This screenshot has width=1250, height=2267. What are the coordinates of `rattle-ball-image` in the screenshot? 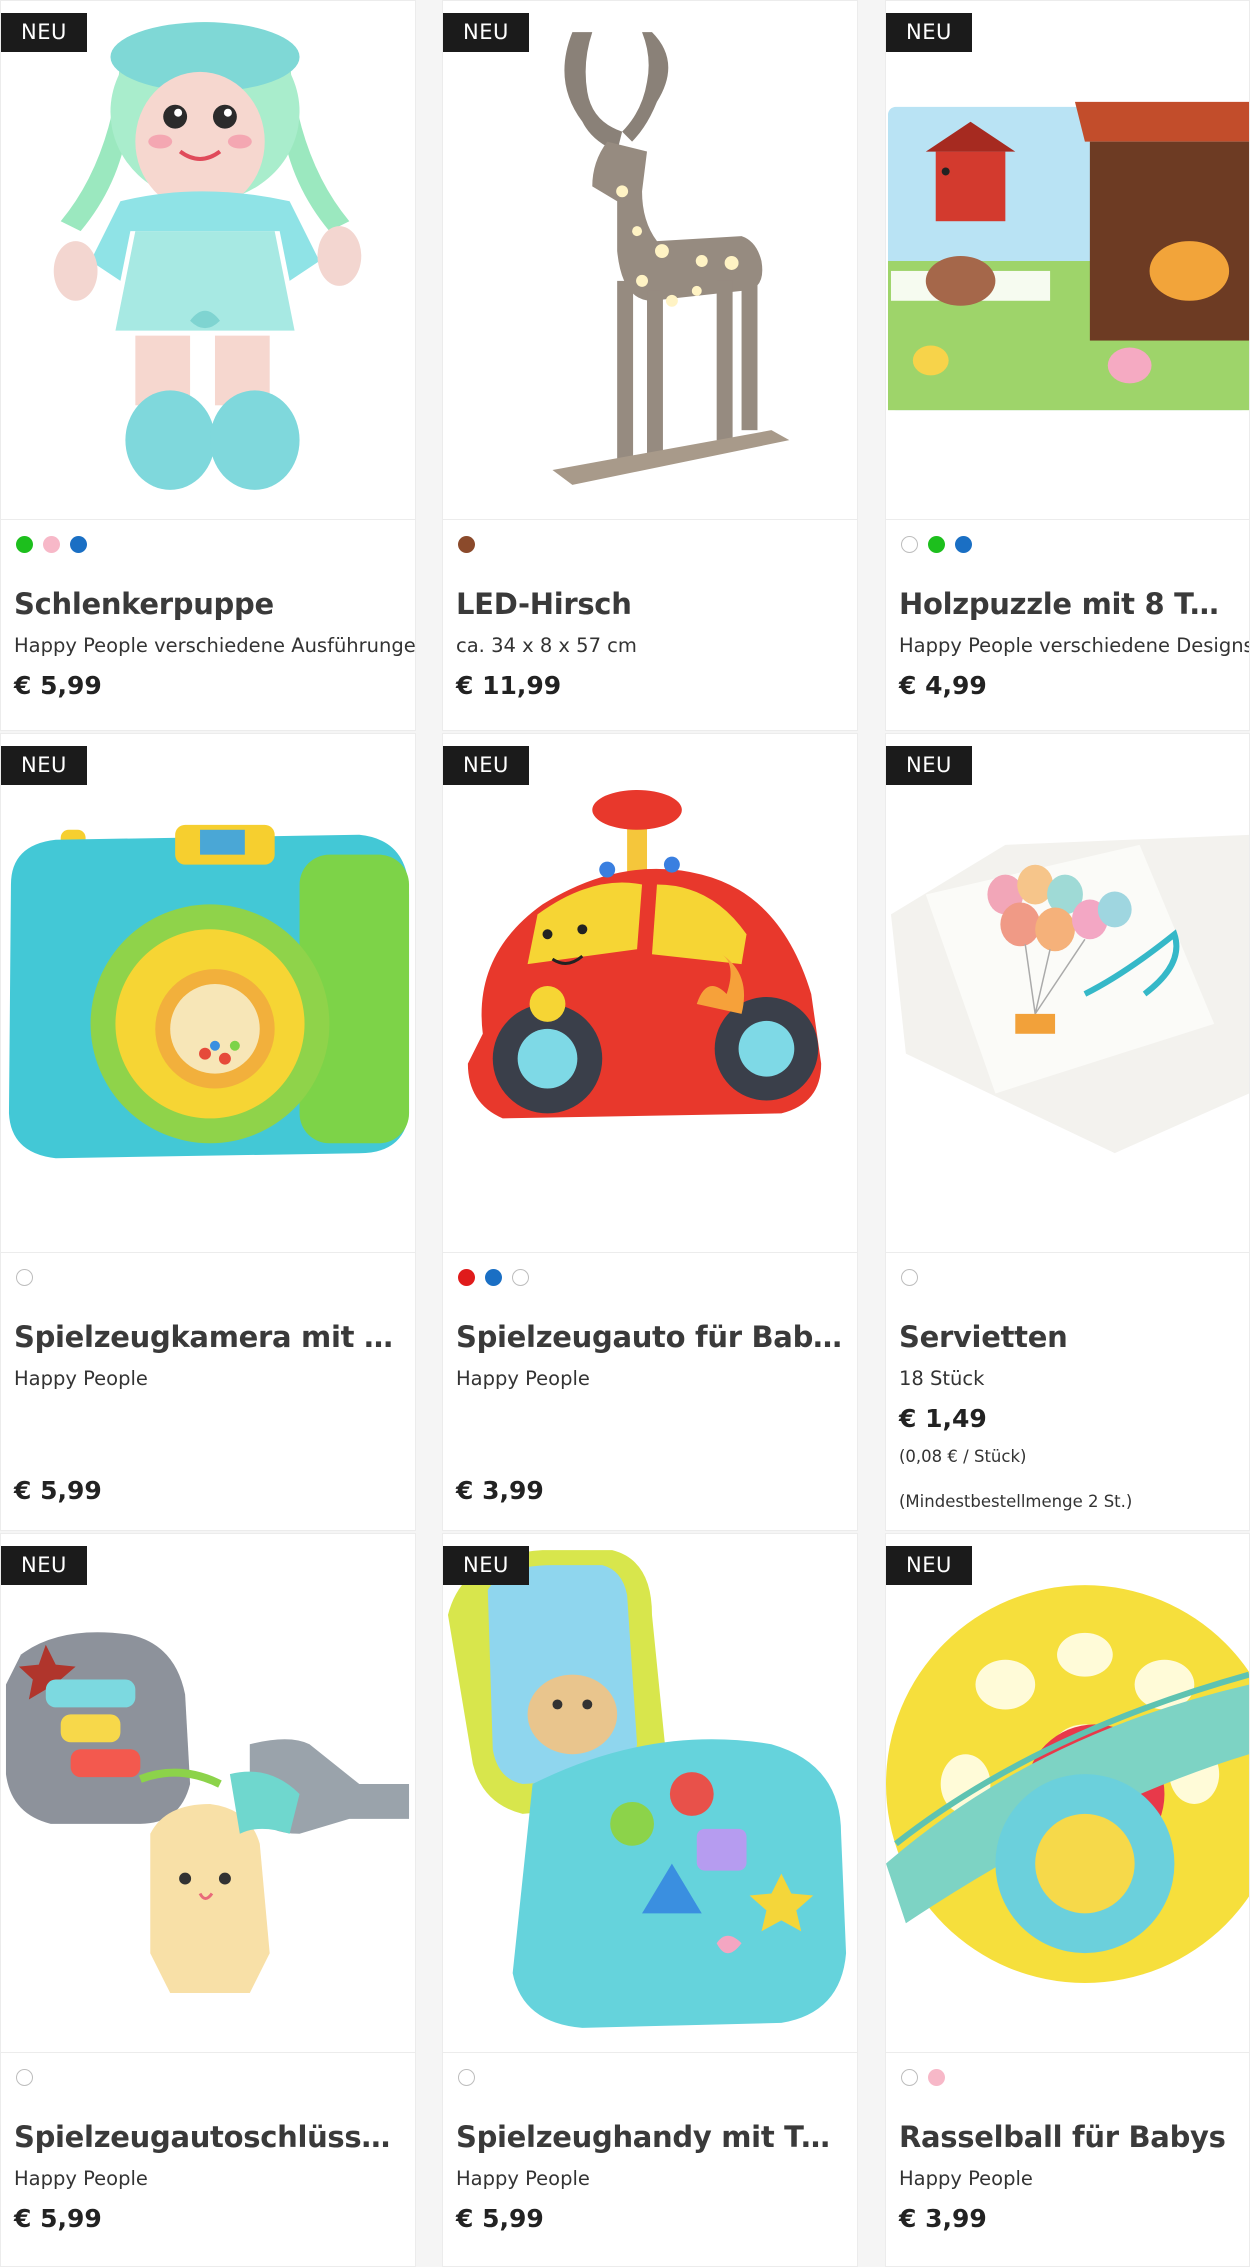 It's located at (1067, 1784).